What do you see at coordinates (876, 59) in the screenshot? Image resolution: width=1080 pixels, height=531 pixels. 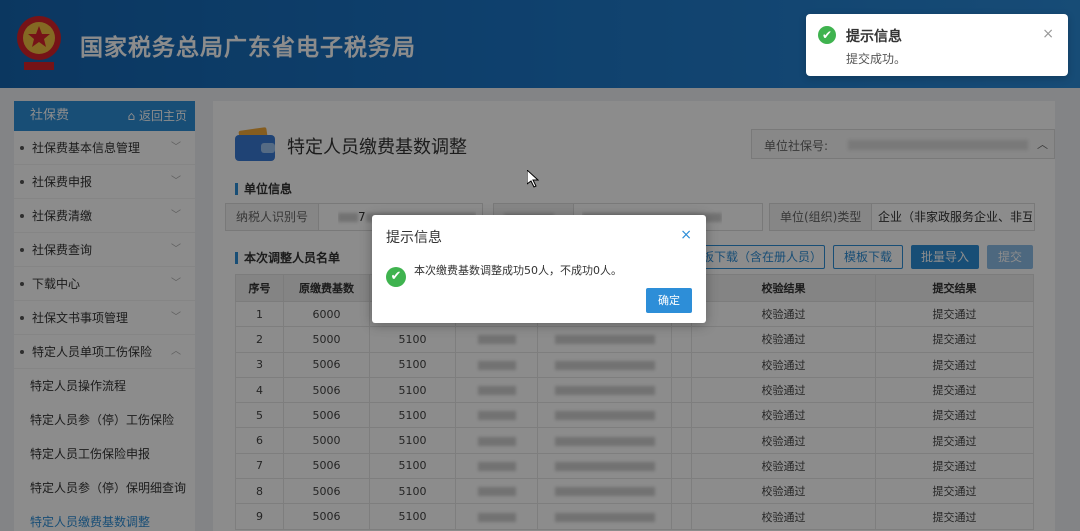 I see `toast-message: 提交成功。` at bounding box center [876, 59].